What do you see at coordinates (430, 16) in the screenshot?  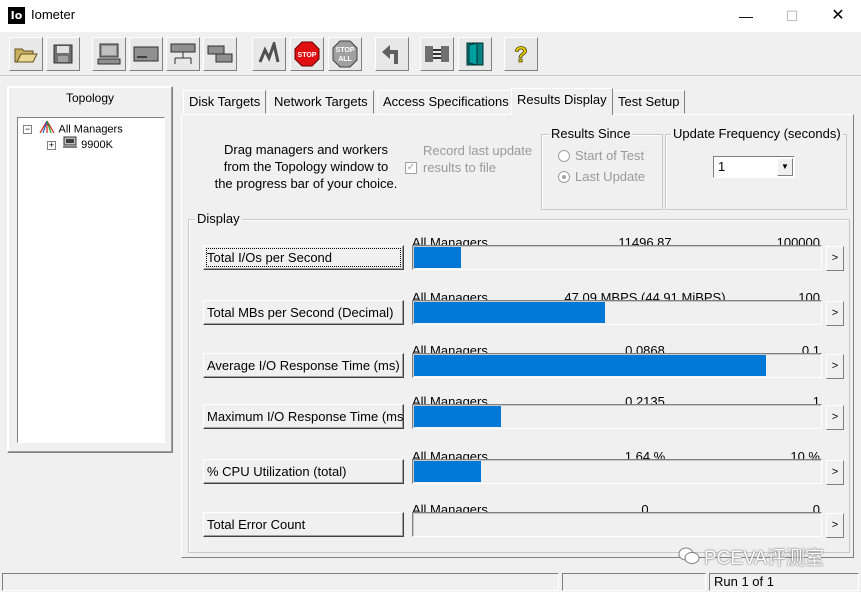 I see `title-bar: Io Iometer — ☐ ✕` at bounding box center [430, 16].